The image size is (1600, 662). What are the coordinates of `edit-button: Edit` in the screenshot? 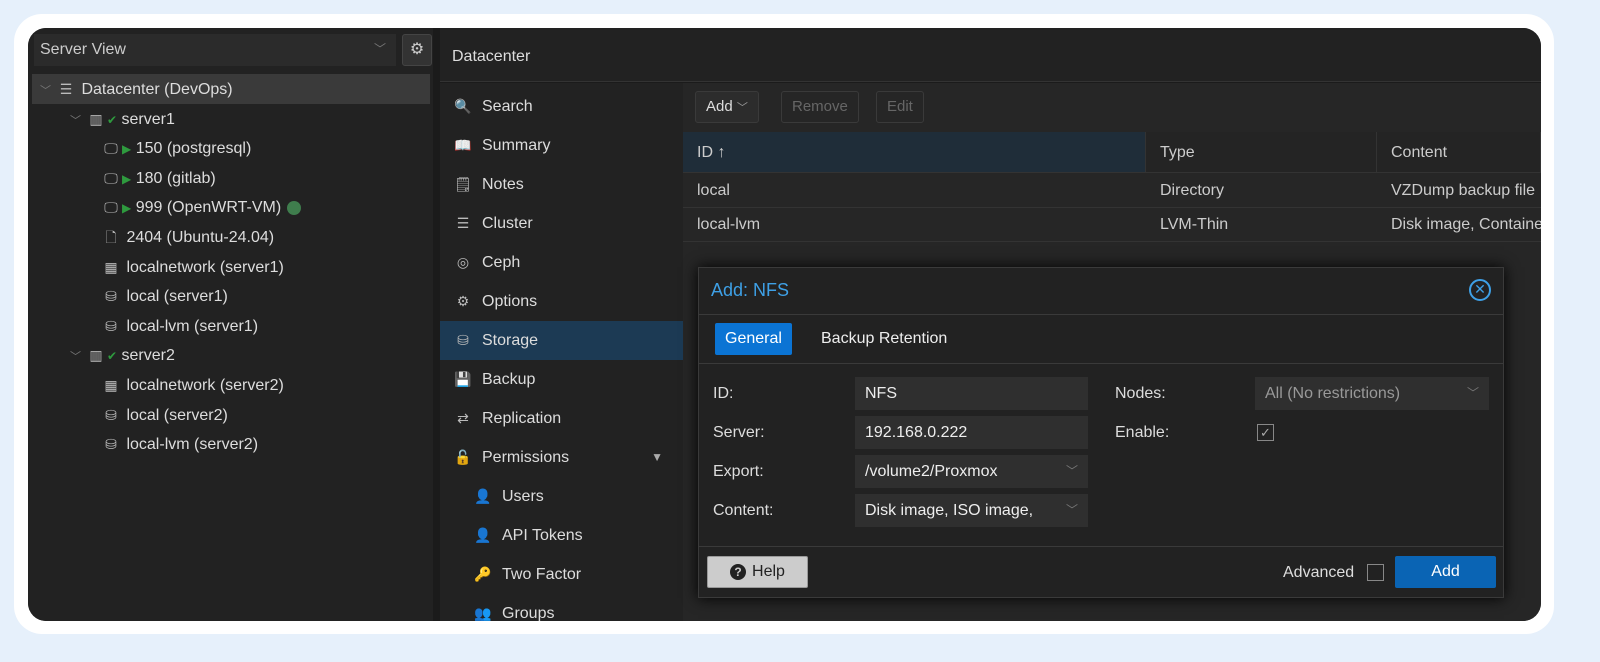 It's located at (900, 107).